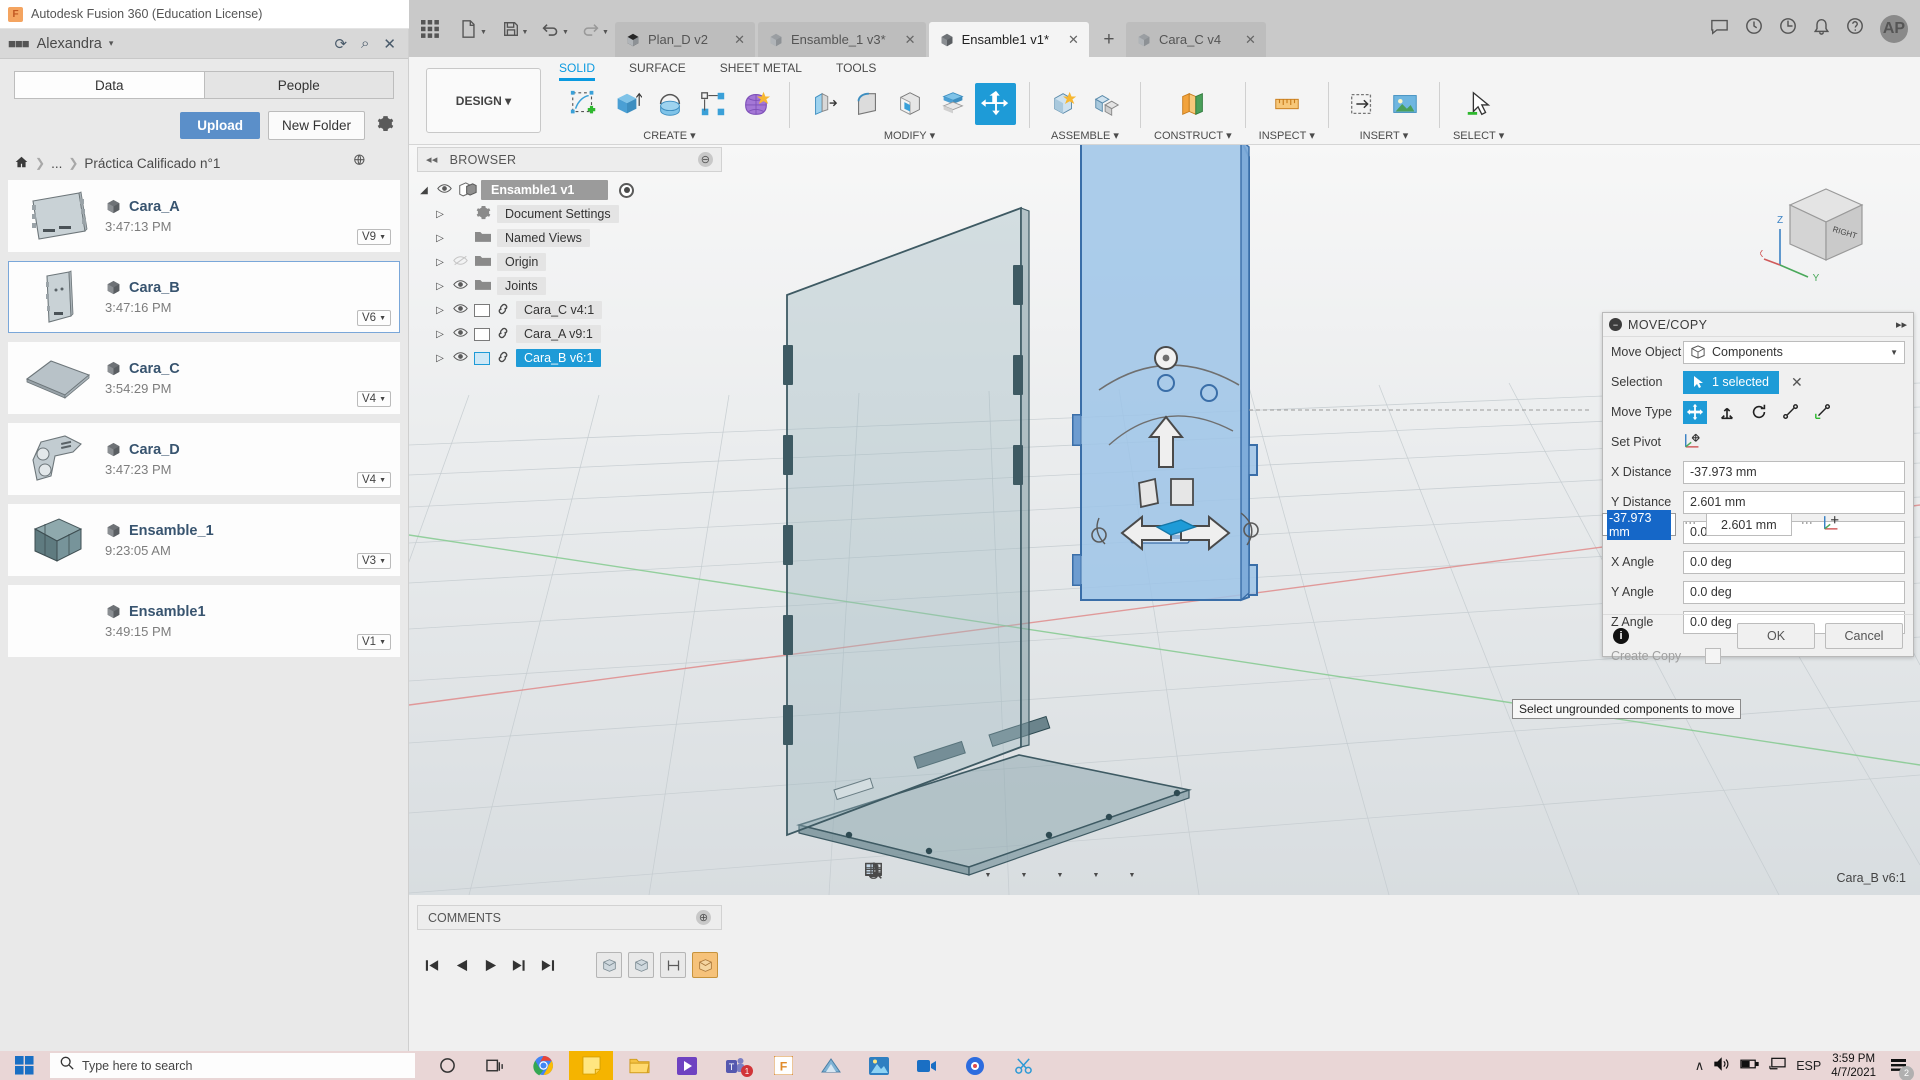  I want to click on chat-icon, so click(1719, 29).